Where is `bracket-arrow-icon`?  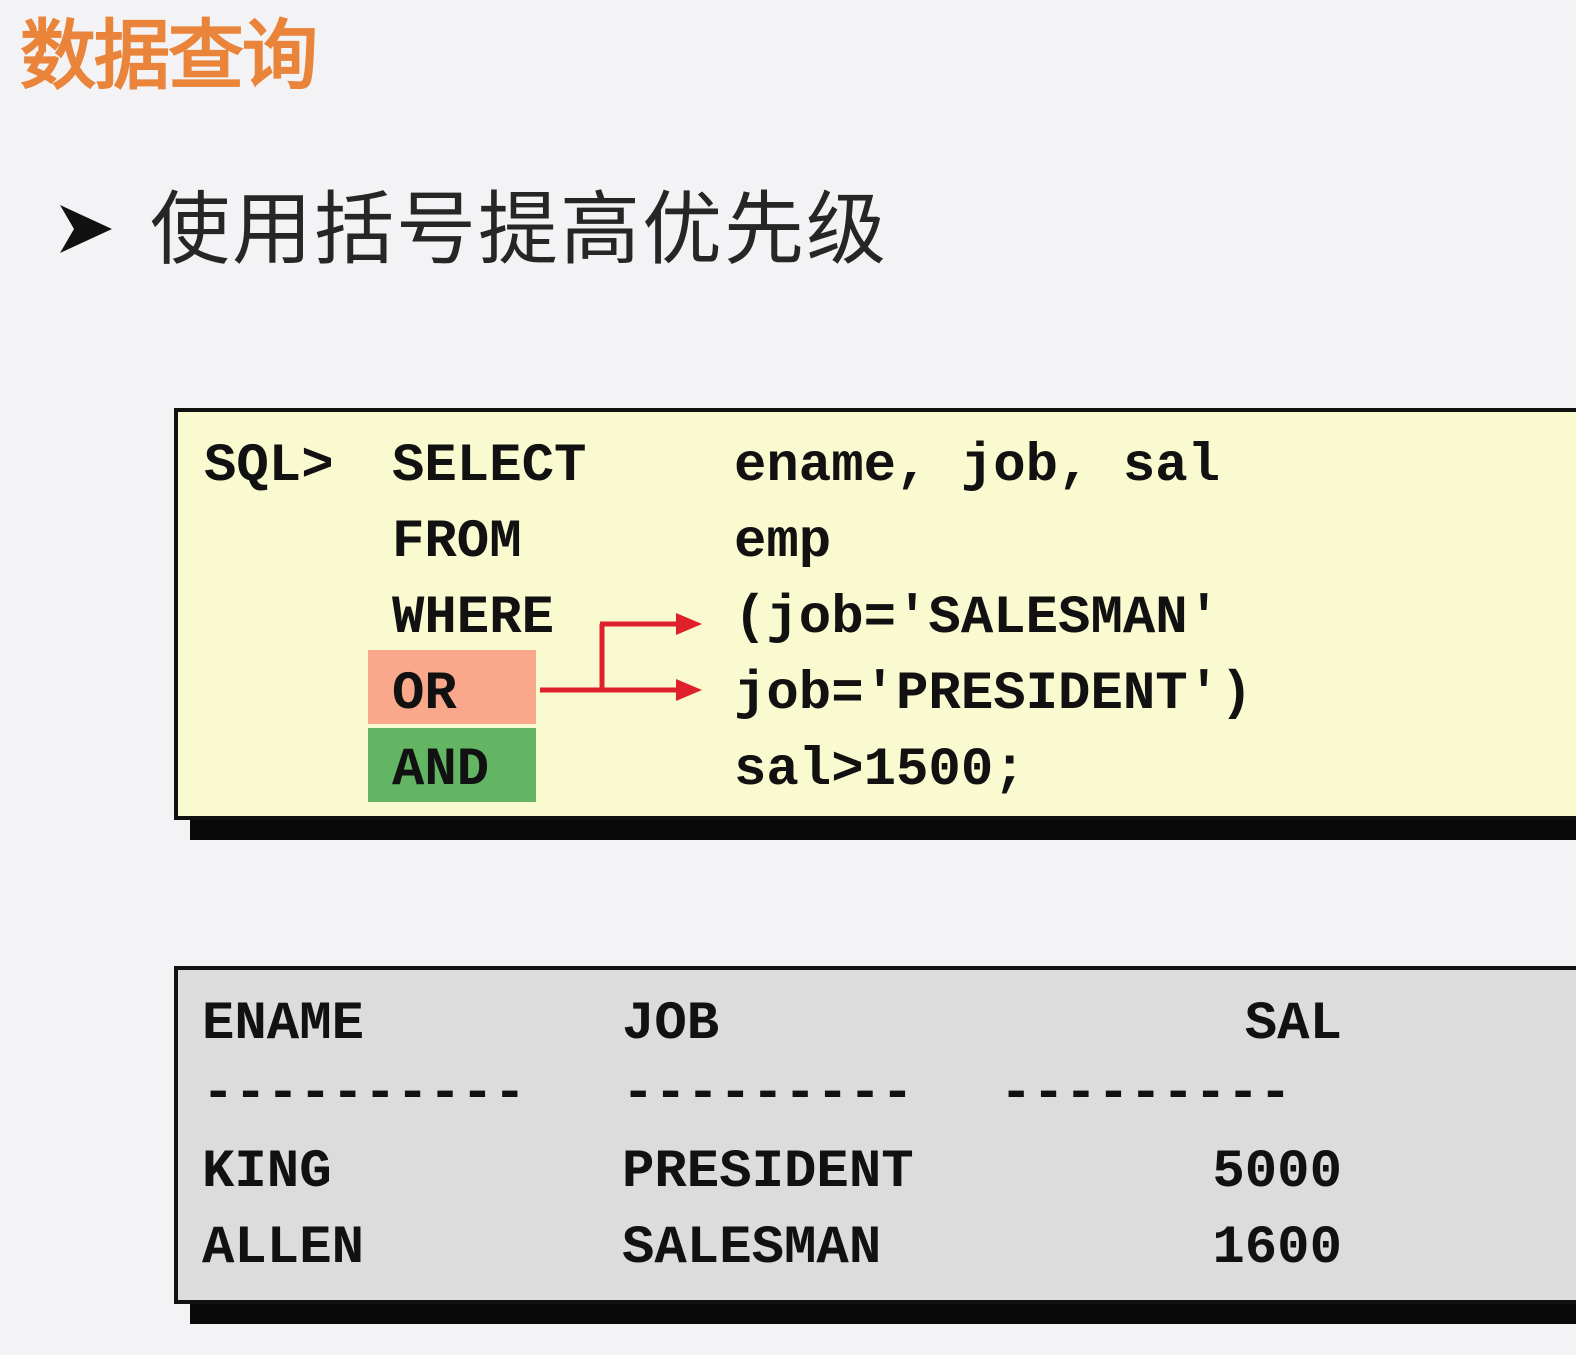
bracket-arrow-icon is located at coordinates (621, 657).